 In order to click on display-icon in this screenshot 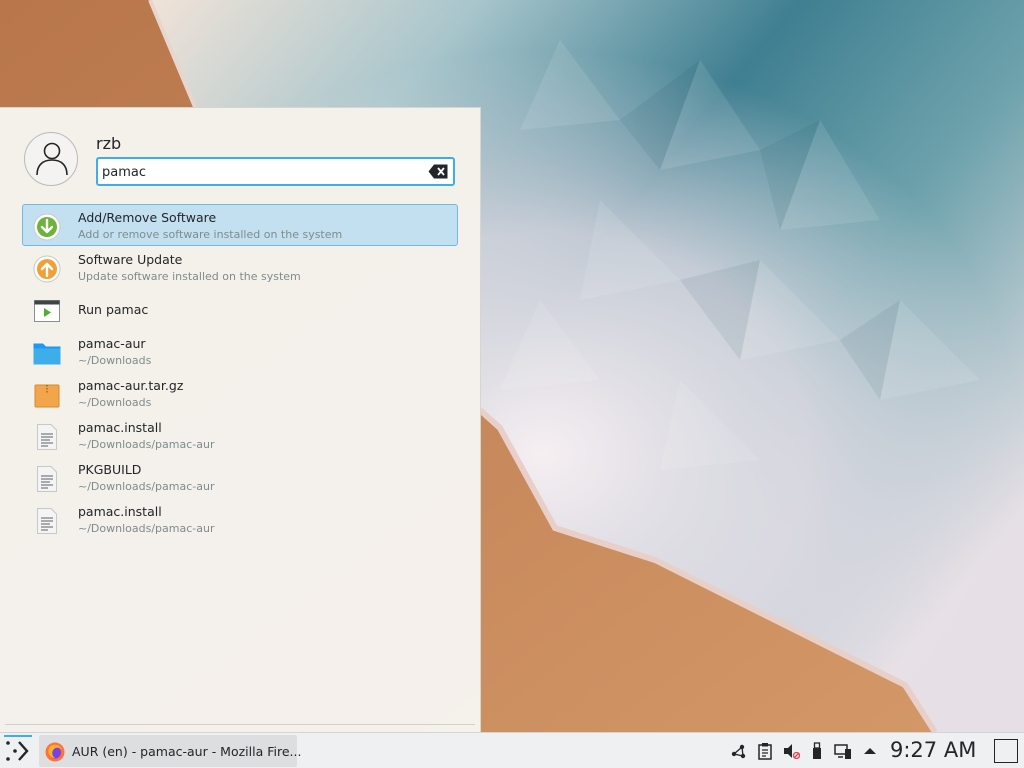, I will do `click(843, 751)`.